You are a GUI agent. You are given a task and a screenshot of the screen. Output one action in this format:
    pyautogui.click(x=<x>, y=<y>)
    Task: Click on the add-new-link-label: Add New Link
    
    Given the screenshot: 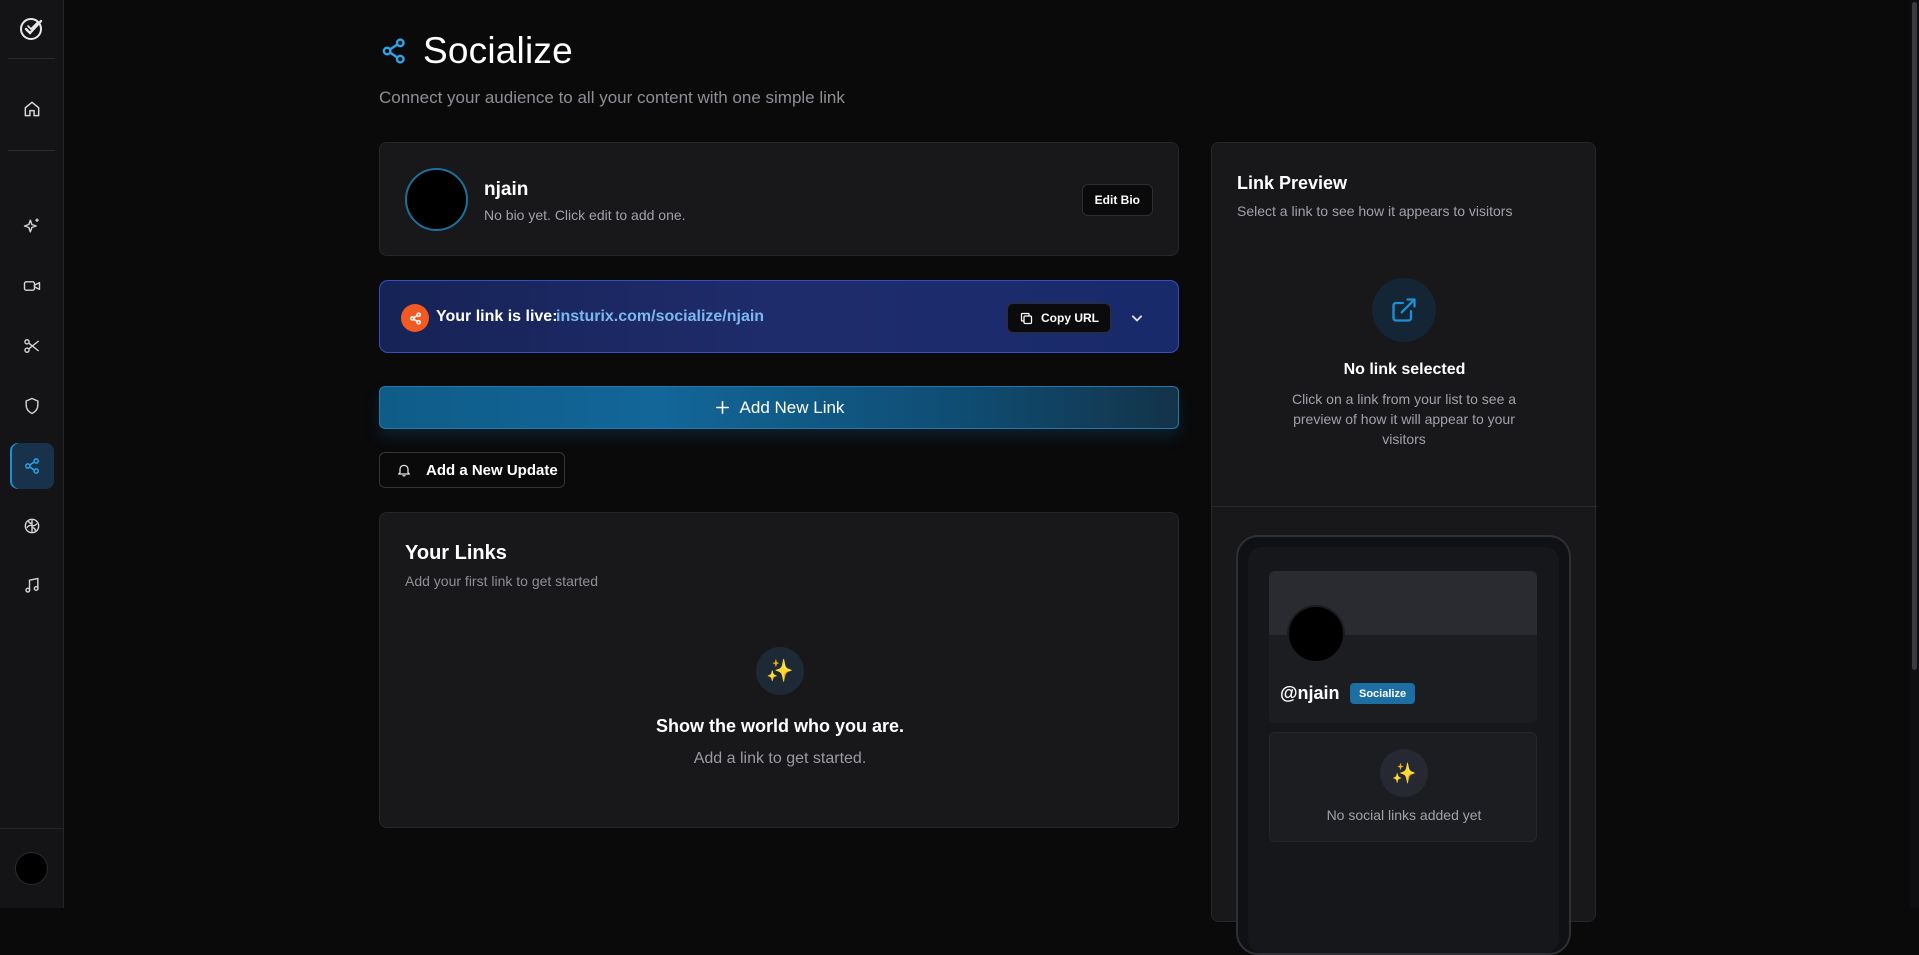 What is the action you would take?
    pyautogui.click(x=792, y=407)
    